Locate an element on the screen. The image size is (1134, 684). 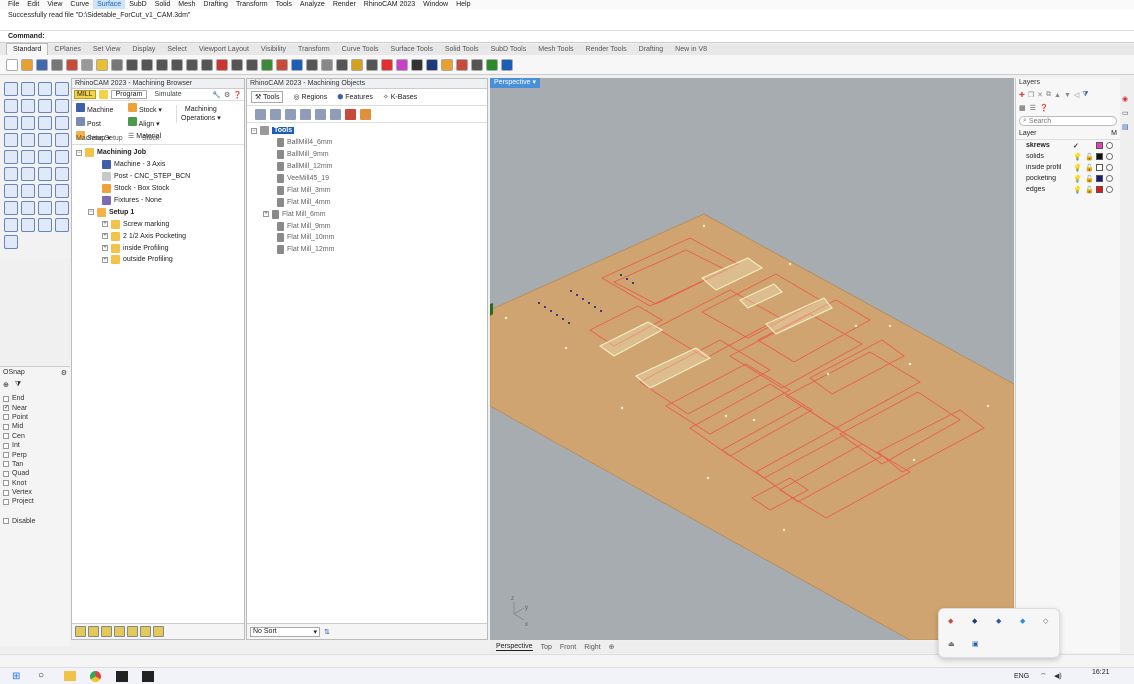
osnap-mid: Mid is located at coordinates (35, 426).